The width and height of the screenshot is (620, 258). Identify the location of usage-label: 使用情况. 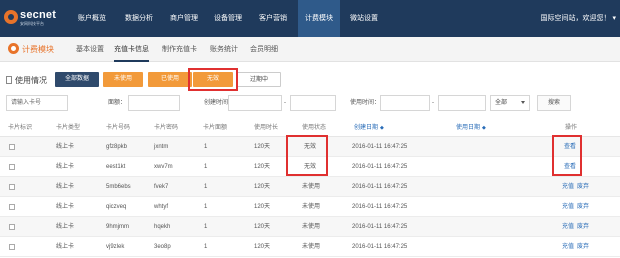
(26, 80).